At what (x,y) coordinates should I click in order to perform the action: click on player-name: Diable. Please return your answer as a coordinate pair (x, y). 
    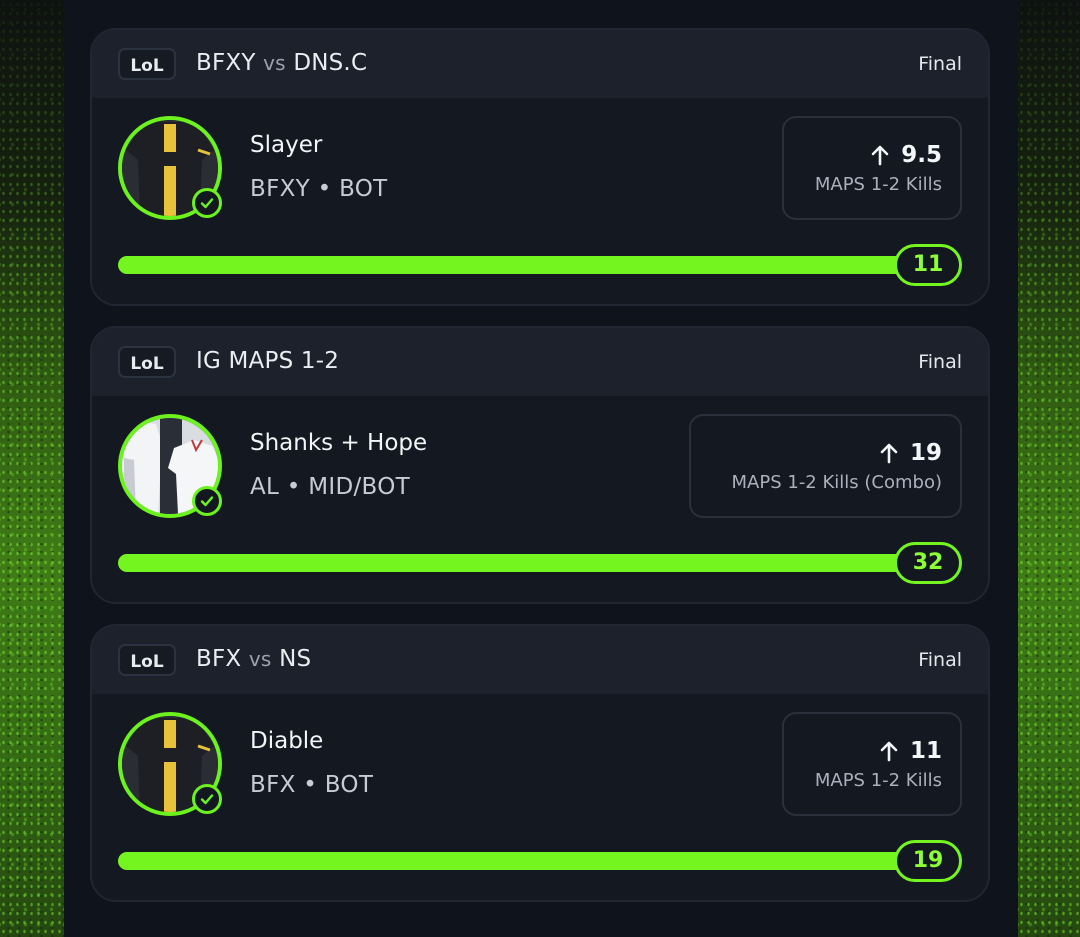
    Looking at the image, I should click on (287, 741).